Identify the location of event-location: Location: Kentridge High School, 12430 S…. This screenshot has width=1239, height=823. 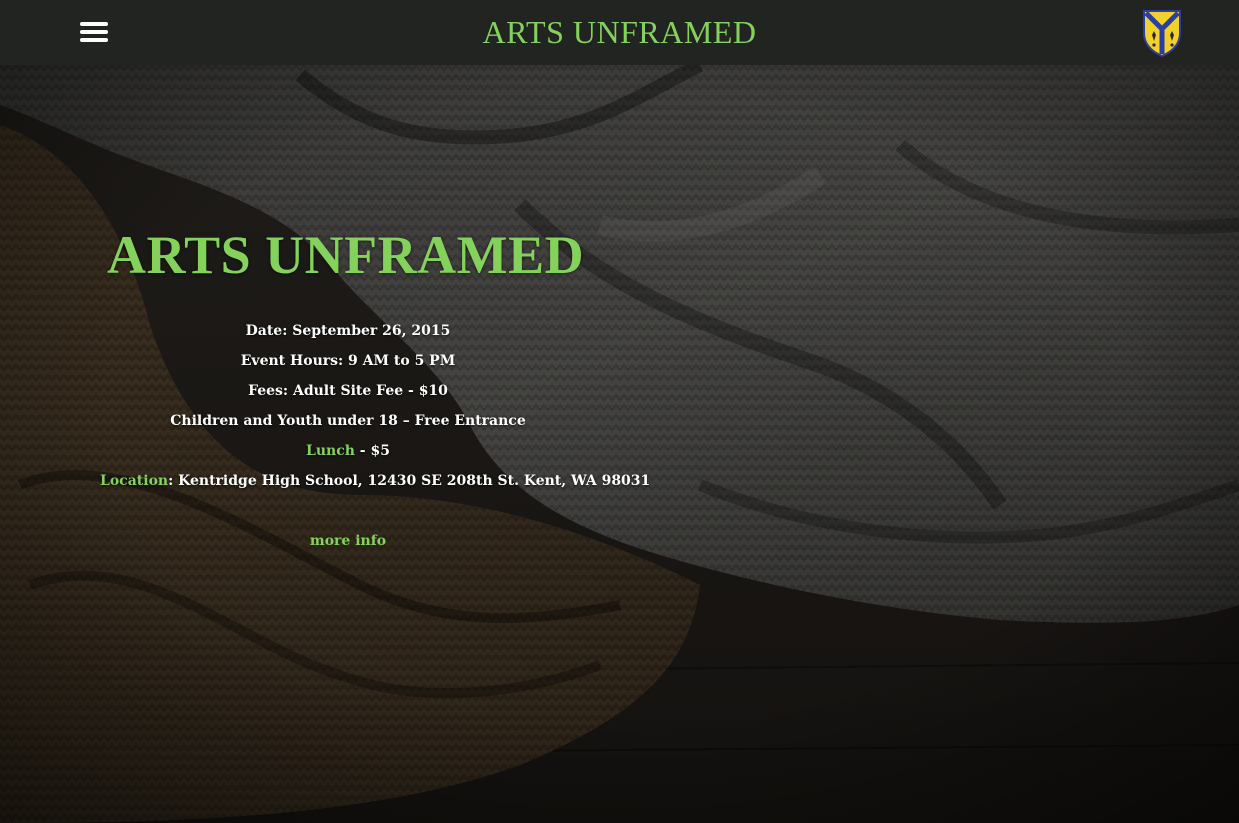
(375, 481).